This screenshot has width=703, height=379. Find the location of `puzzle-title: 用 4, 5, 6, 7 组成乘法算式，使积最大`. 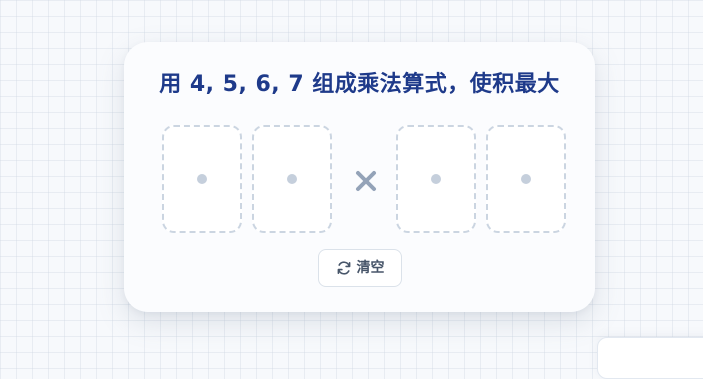

puzzle-title: 用 4, 5, 6, 7 组成乘法算式，使积最大 is located at coordinates (359, 84).